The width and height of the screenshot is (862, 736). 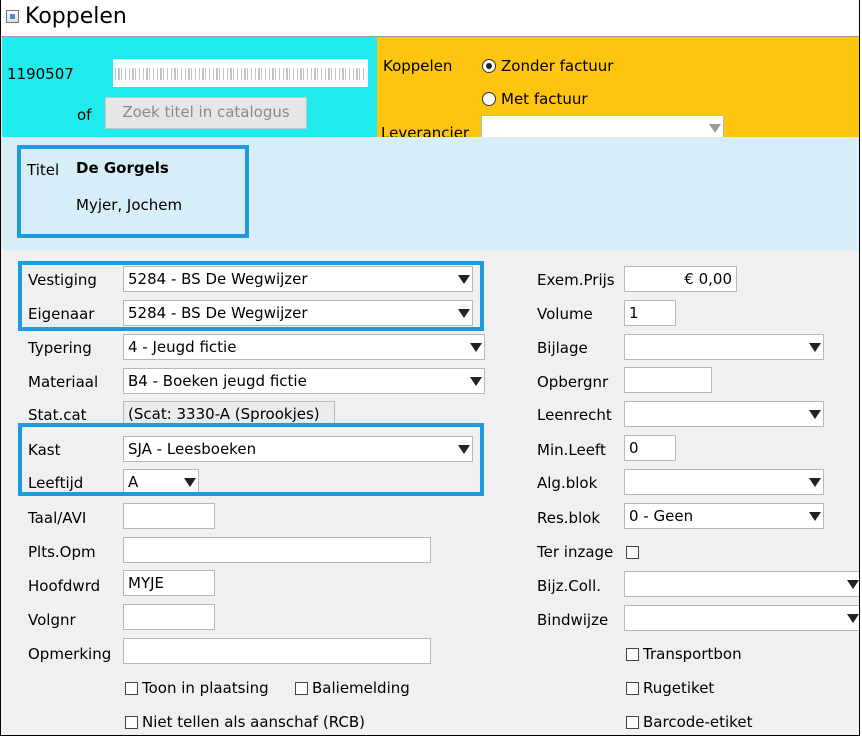 I want to click on rugetiket-label: Rugetiket, so click(x=679, y=688).